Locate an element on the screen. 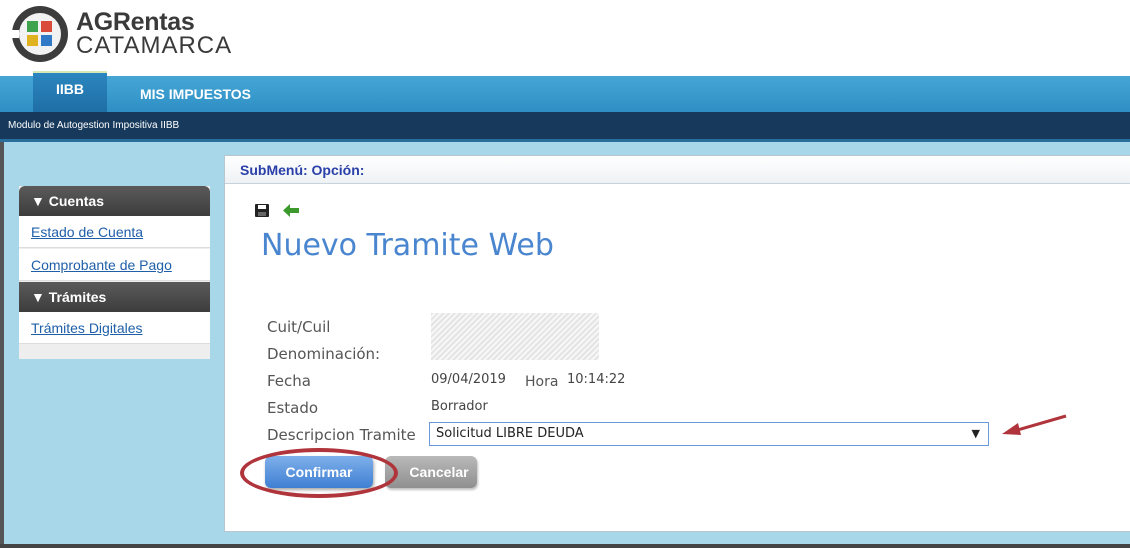 This screenshot has width=1130, height=548. redacted-value is located at coordinates (515, 336).